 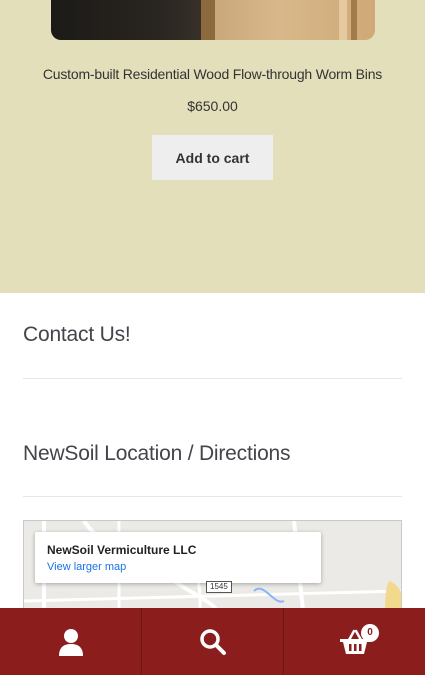 I want to click on road-number-badge: 1545, so click(x=219, y=587).